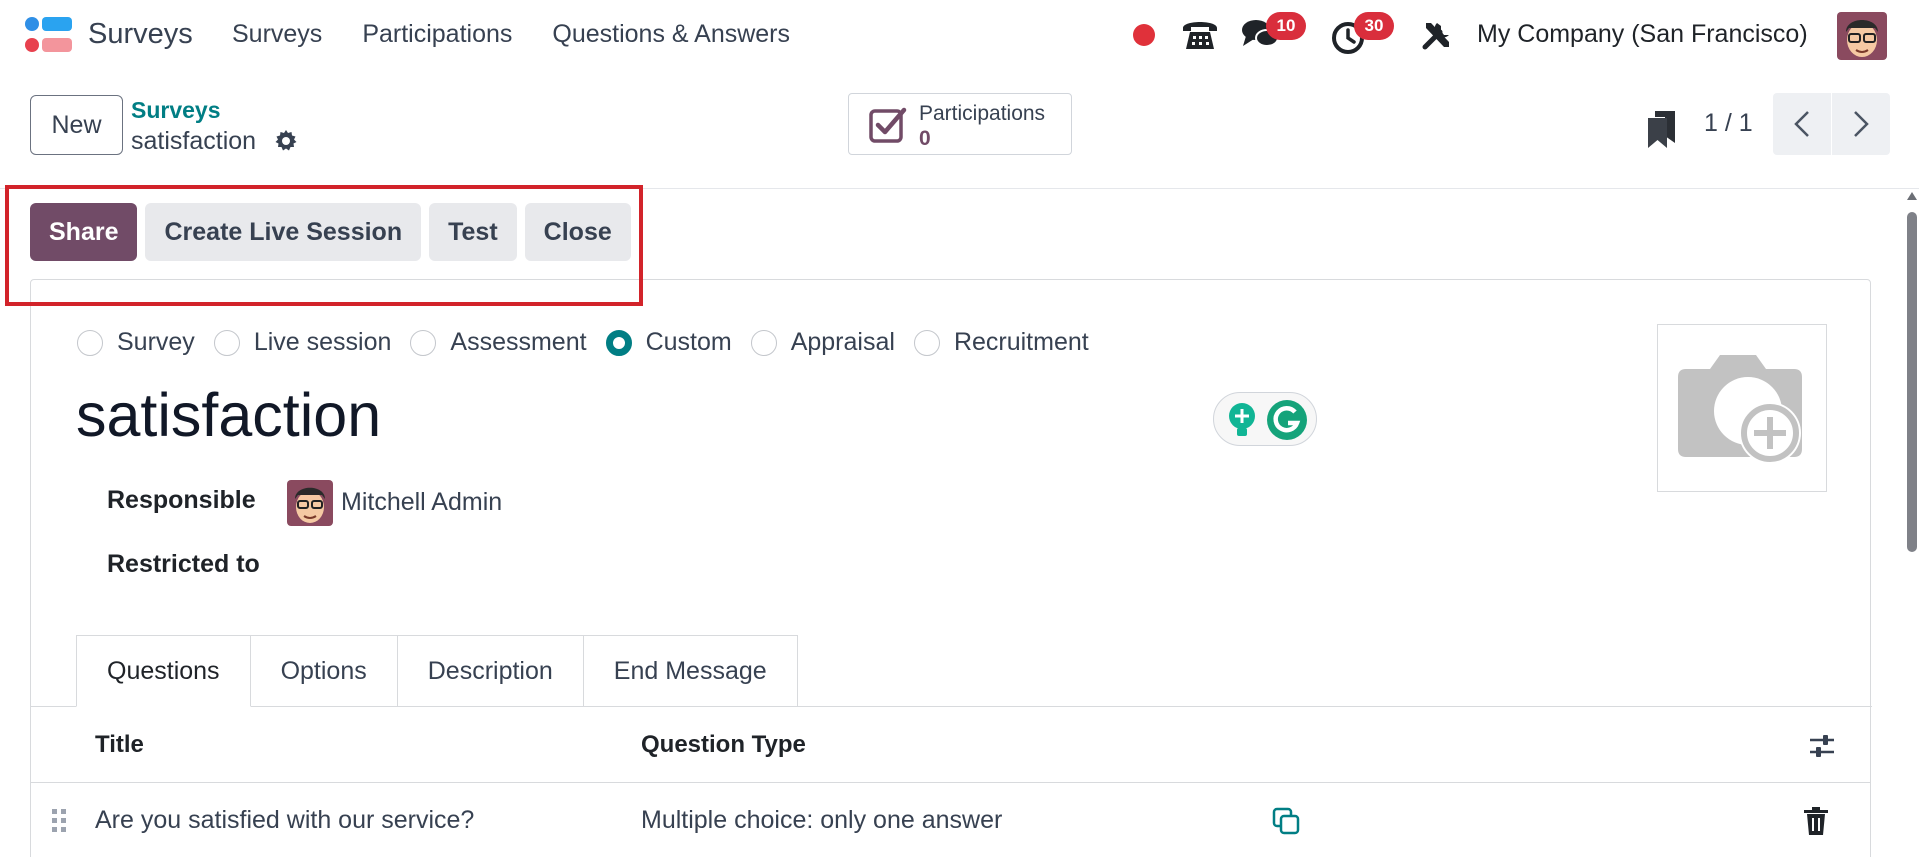  I want to click on sliders-icon, so click(1822, 746).